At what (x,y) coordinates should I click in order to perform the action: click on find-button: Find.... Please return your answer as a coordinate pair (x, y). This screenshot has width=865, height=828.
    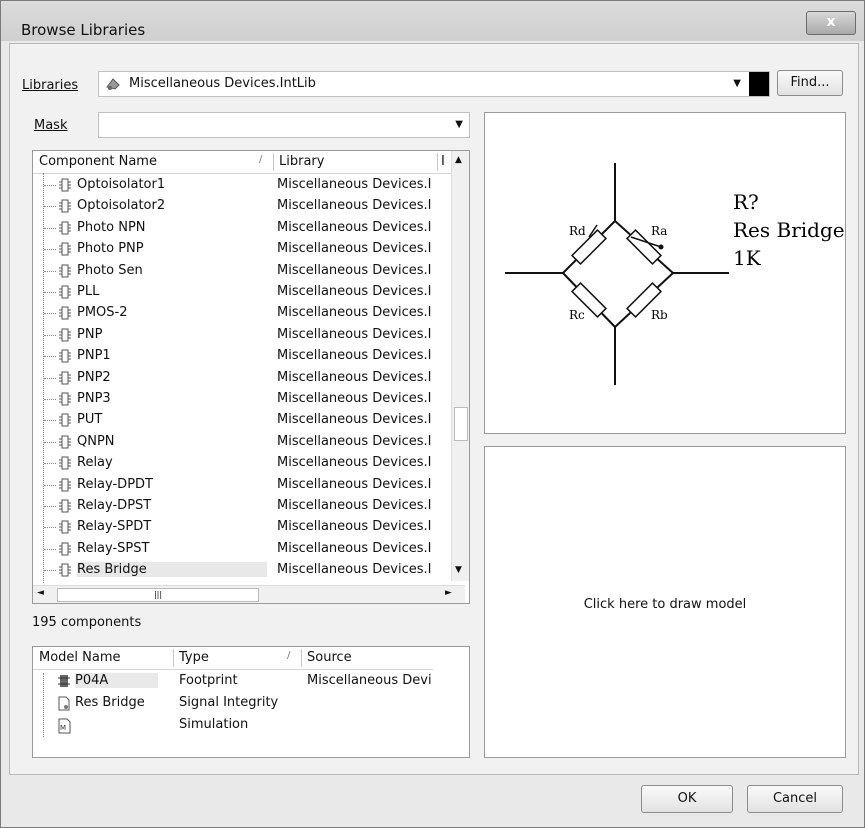
    Looking at the image, I should click on (810, 83).